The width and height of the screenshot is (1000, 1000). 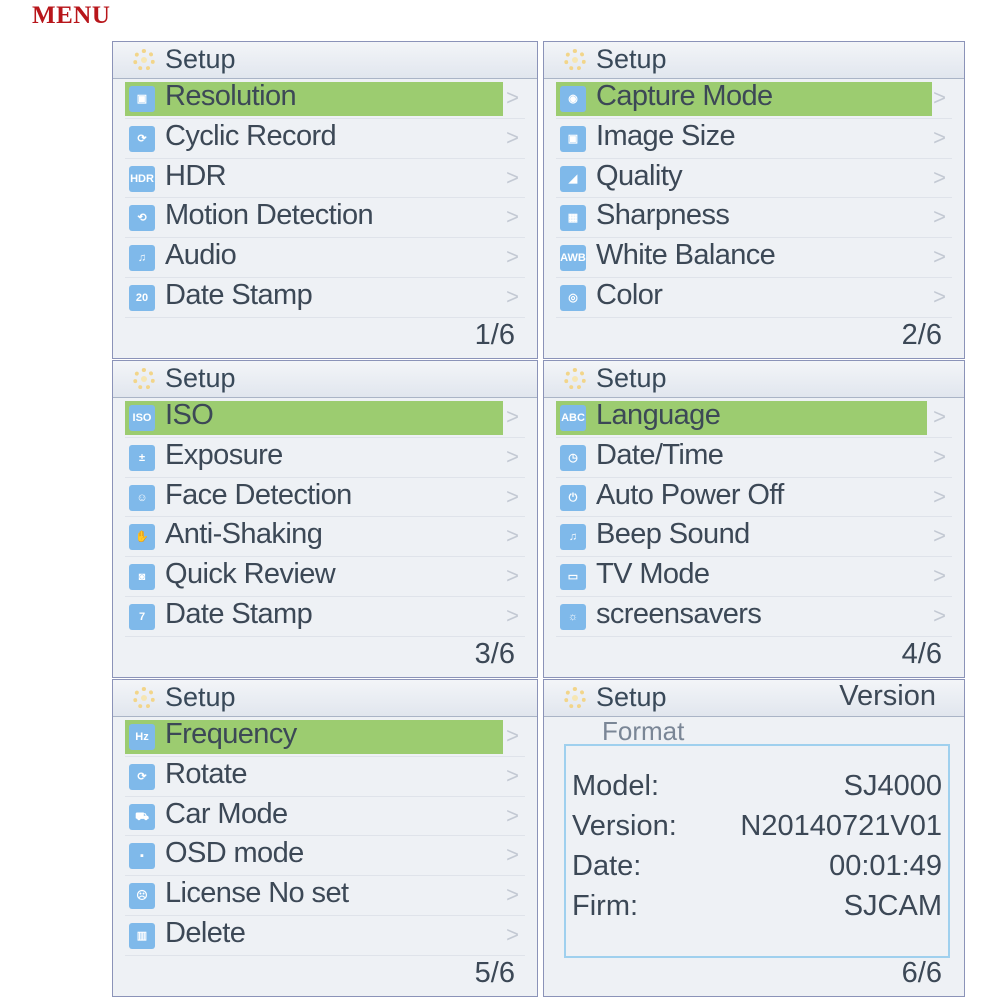 I want to click on menu-item: ⏻ Auto Power Off >, so click(x=754, y=498).